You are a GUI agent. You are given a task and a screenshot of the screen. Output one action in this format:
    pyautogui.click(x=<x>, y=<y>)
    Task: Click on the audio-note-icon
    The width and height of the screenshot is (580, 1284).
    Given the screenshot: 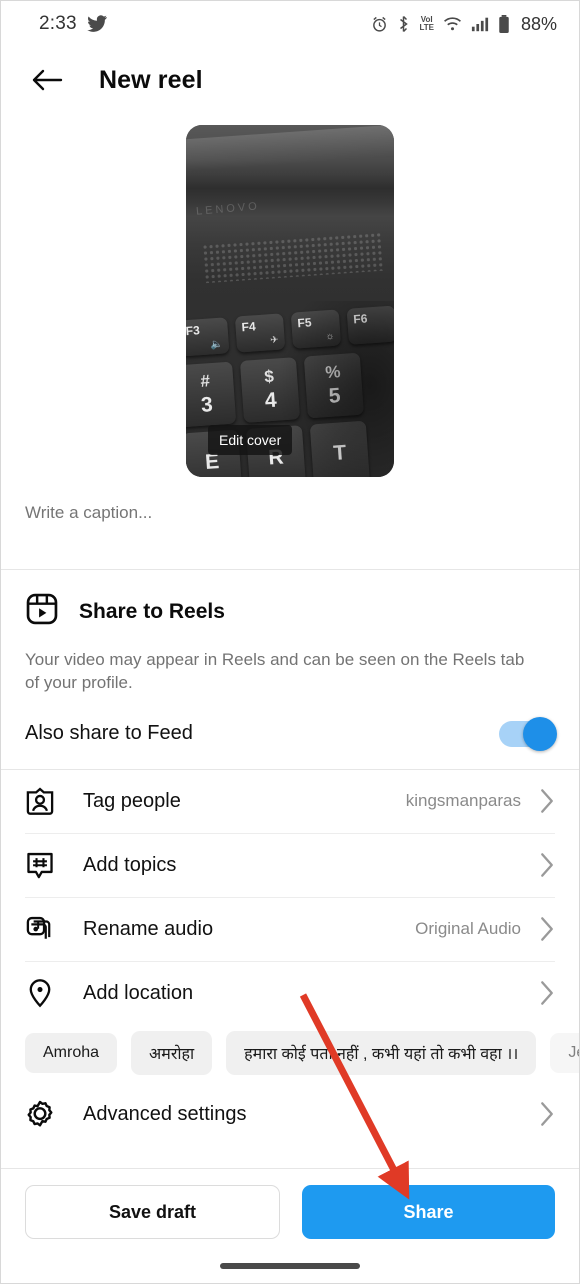 What is the action you would take?
    pyautogui.click(x=45, y=929)
    